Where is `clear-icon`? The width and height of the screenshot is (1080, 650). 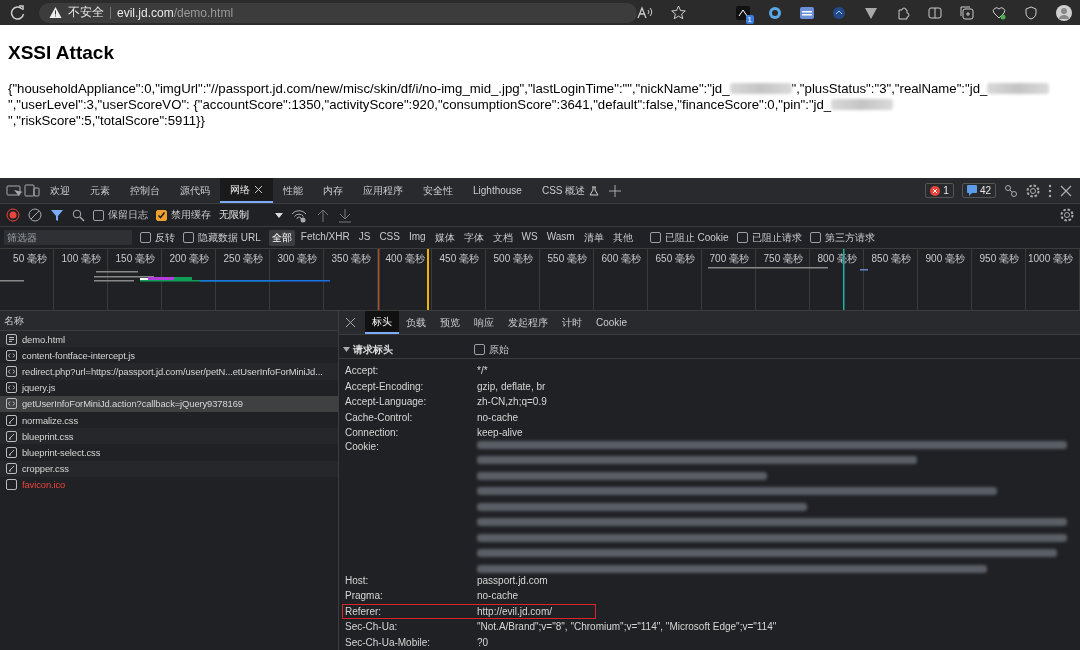
clear-icon is located at coordinates (35, 215).